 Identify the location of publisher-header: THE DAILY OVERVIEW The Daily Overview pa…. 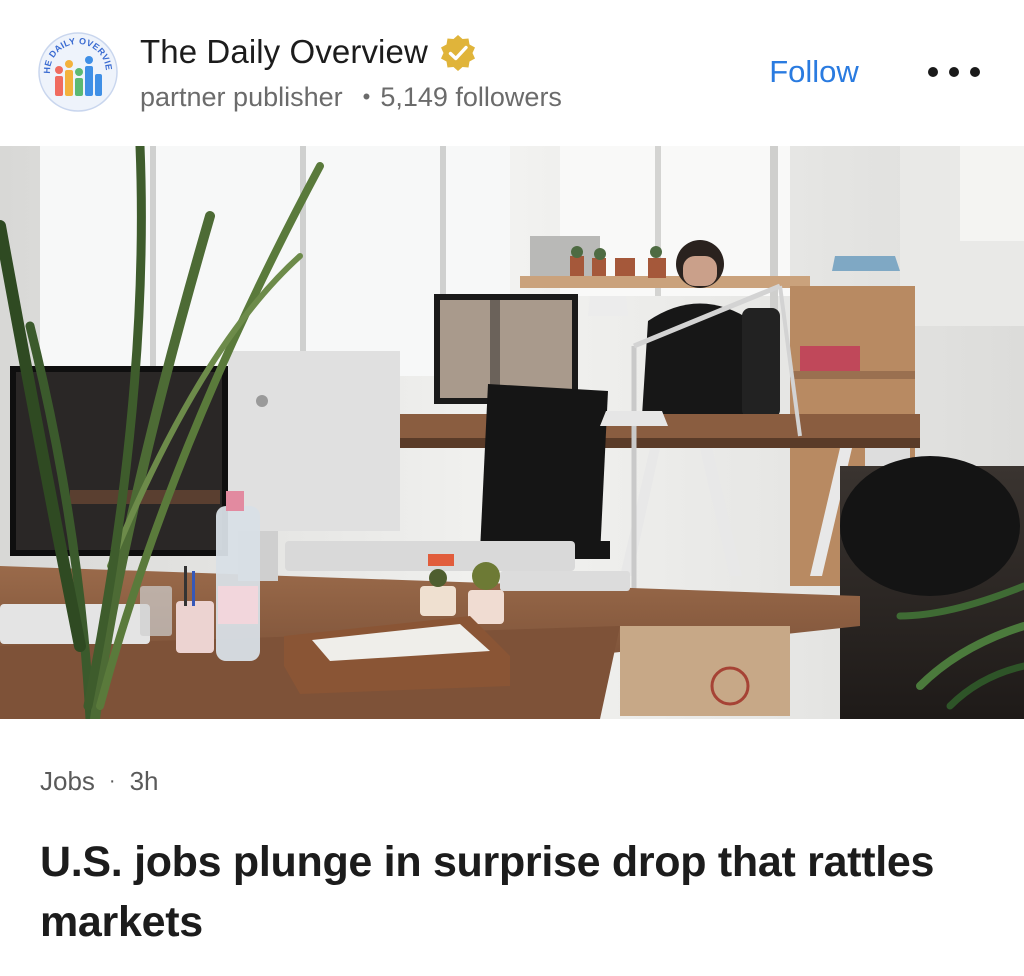
(512, 73).